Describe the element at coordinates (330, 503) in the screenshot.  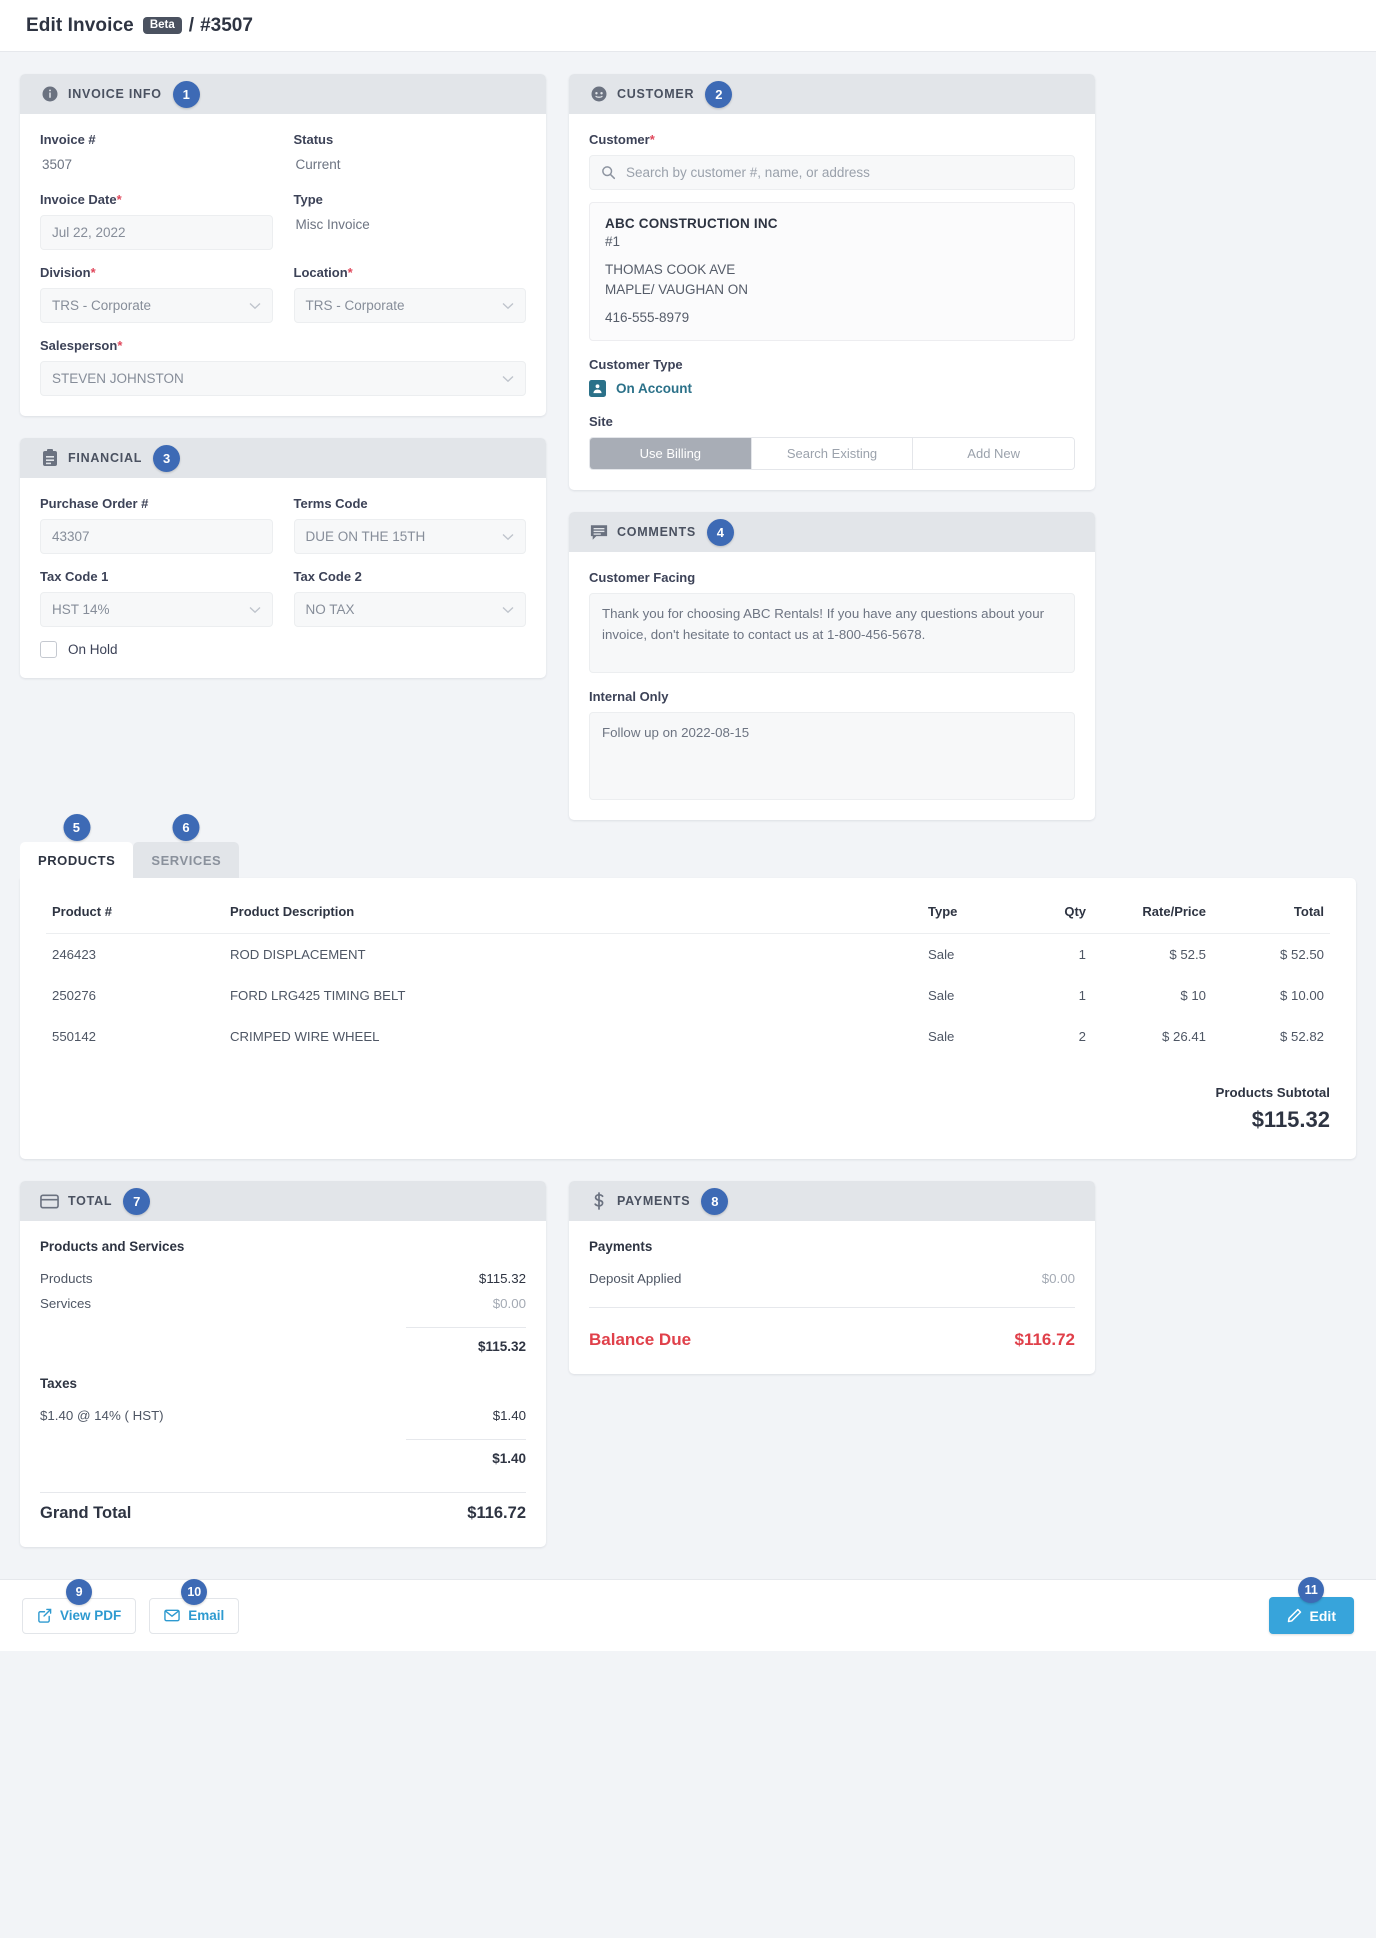
I see `terms-code-label: Terms Code` at that location.